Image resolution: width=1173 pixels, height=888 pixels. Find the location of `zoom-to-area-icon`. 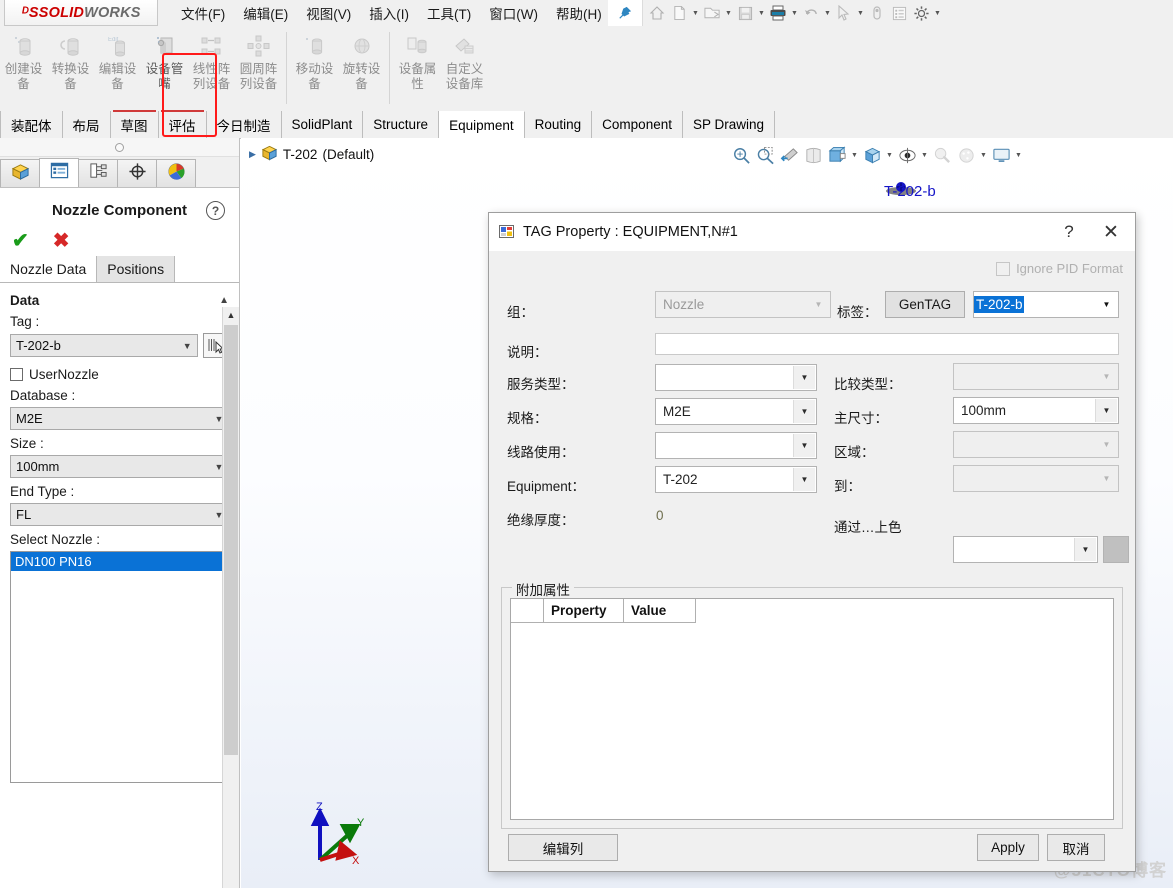

zoom-to-area-icon is located at coordinates (765, 155).